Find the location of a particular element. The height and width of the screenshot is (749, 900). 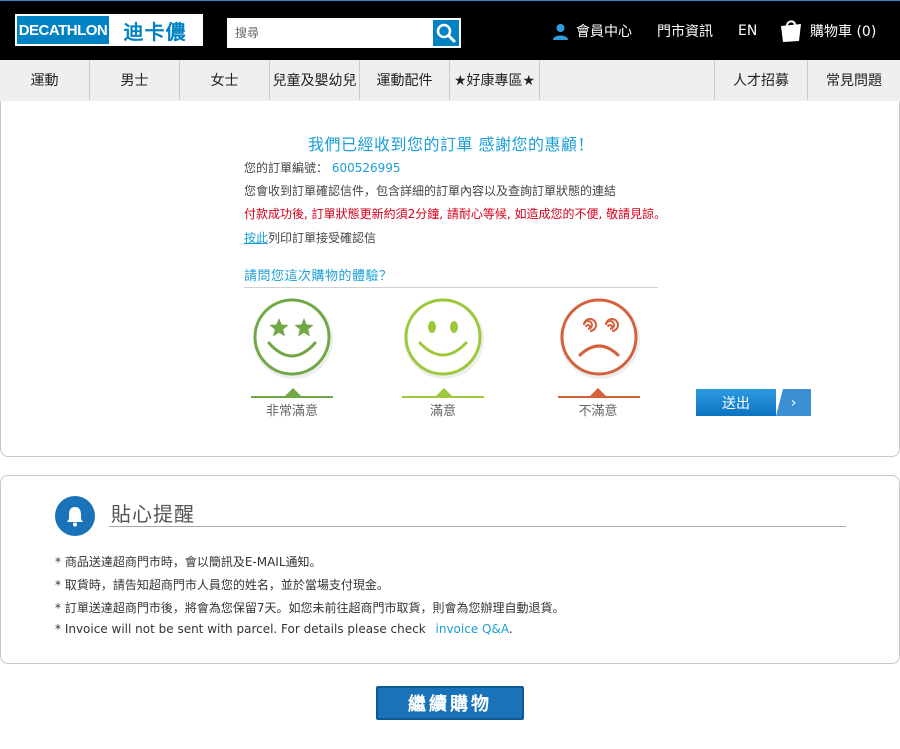

logo-text-en: DECATHLON is located at coordinates (63, 30).